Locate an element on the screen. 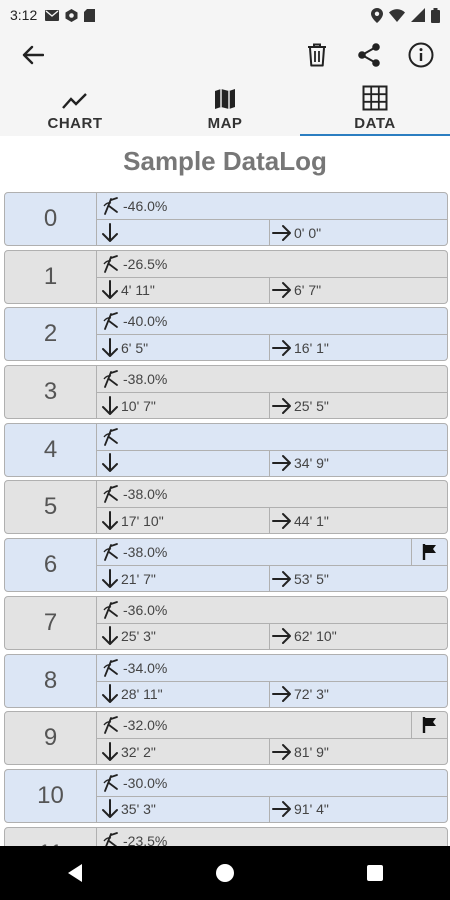 The image size is (450, 900). row-index: 7 is located at coordinates (51, 622).